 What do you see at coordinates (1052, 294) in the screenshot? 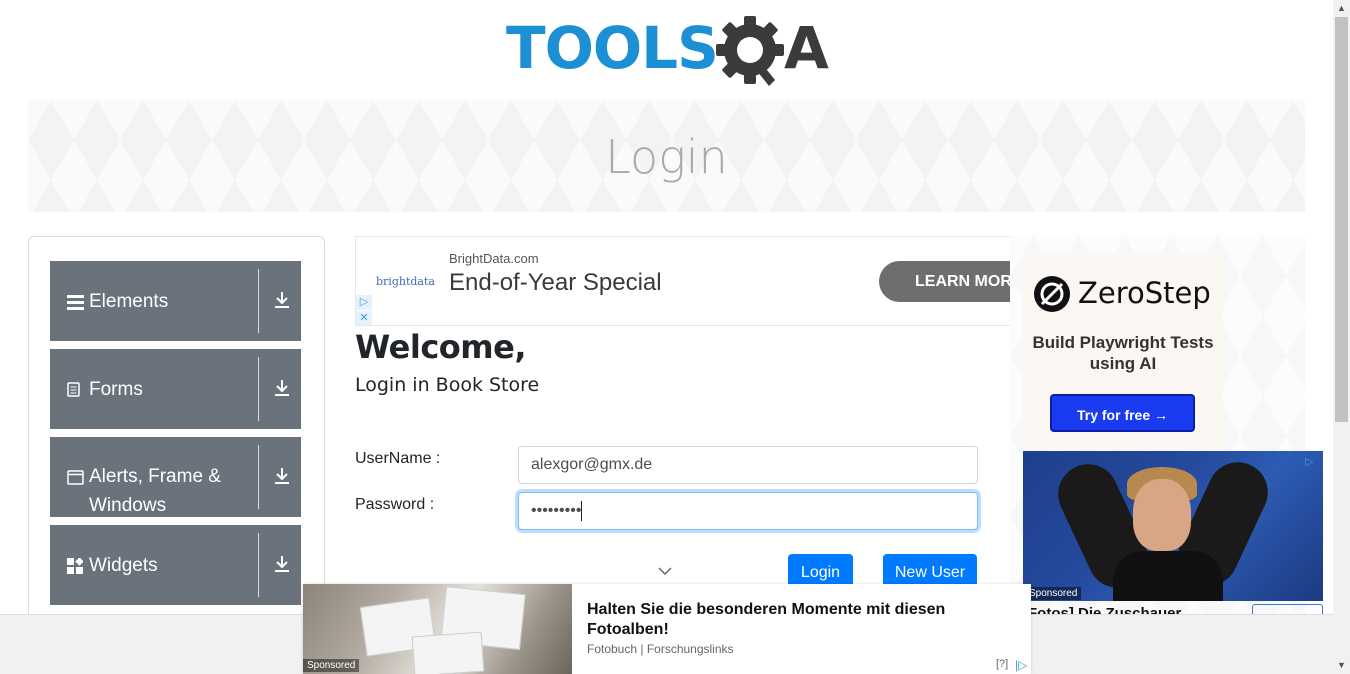
I see `zerostep-logo-icon` at bounding box center [1052, 294].